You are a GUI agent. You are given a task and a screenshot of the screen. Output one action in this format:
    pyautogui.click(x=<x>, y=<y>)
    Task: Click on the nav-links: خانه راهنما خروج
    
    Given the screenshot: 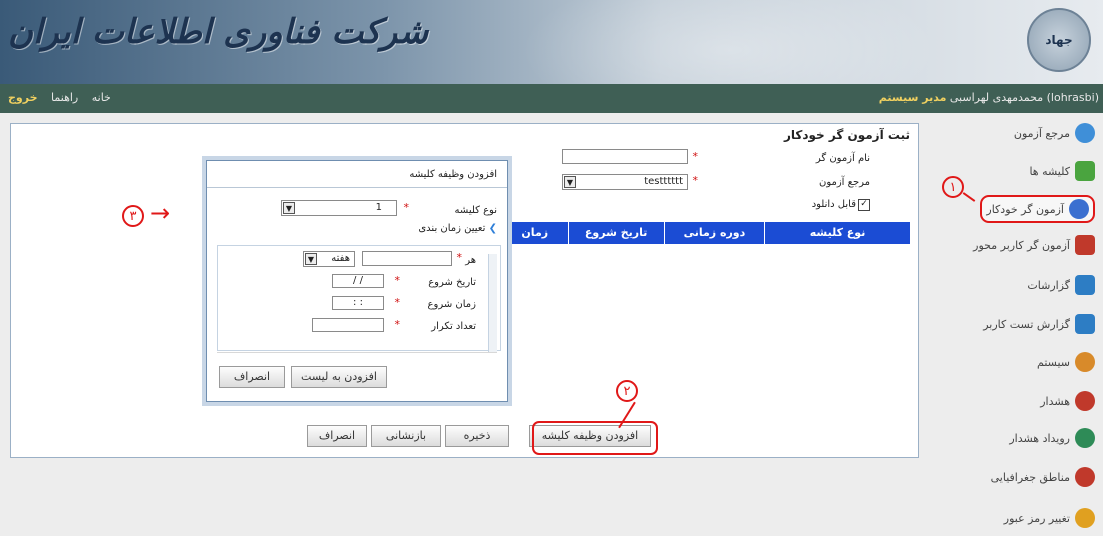 What is the action you would take?
    pyautogui.click(x=59, y=97)
    